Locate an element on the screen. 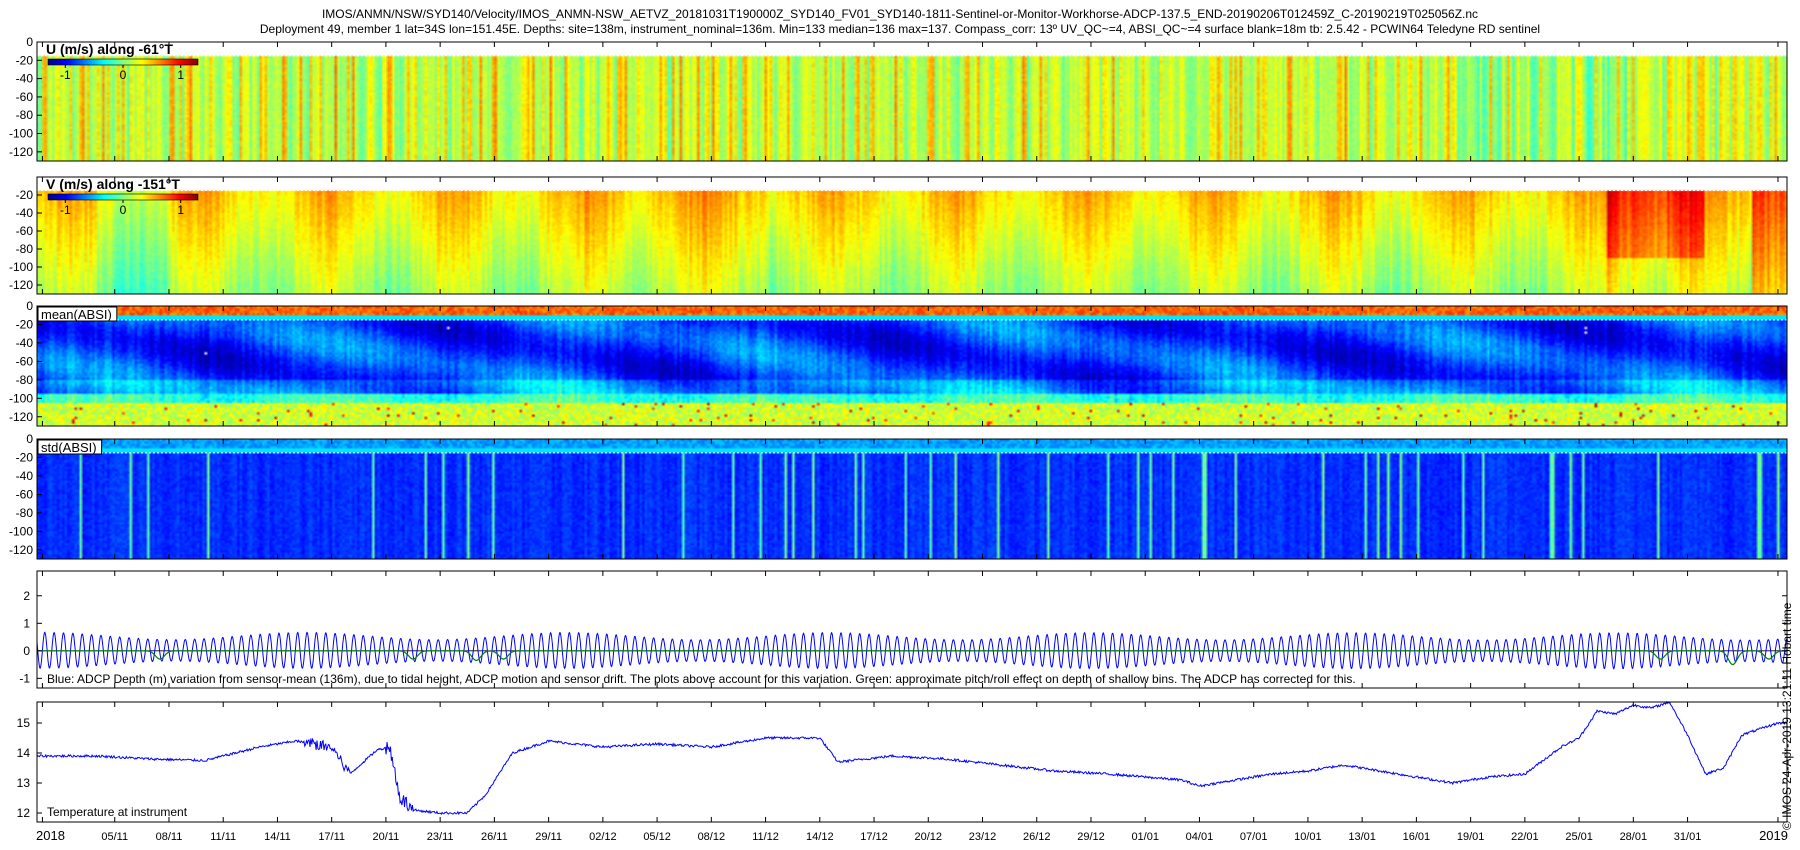  y-tick-label-meanabsi: -60 is located at coordinates (25, 361).